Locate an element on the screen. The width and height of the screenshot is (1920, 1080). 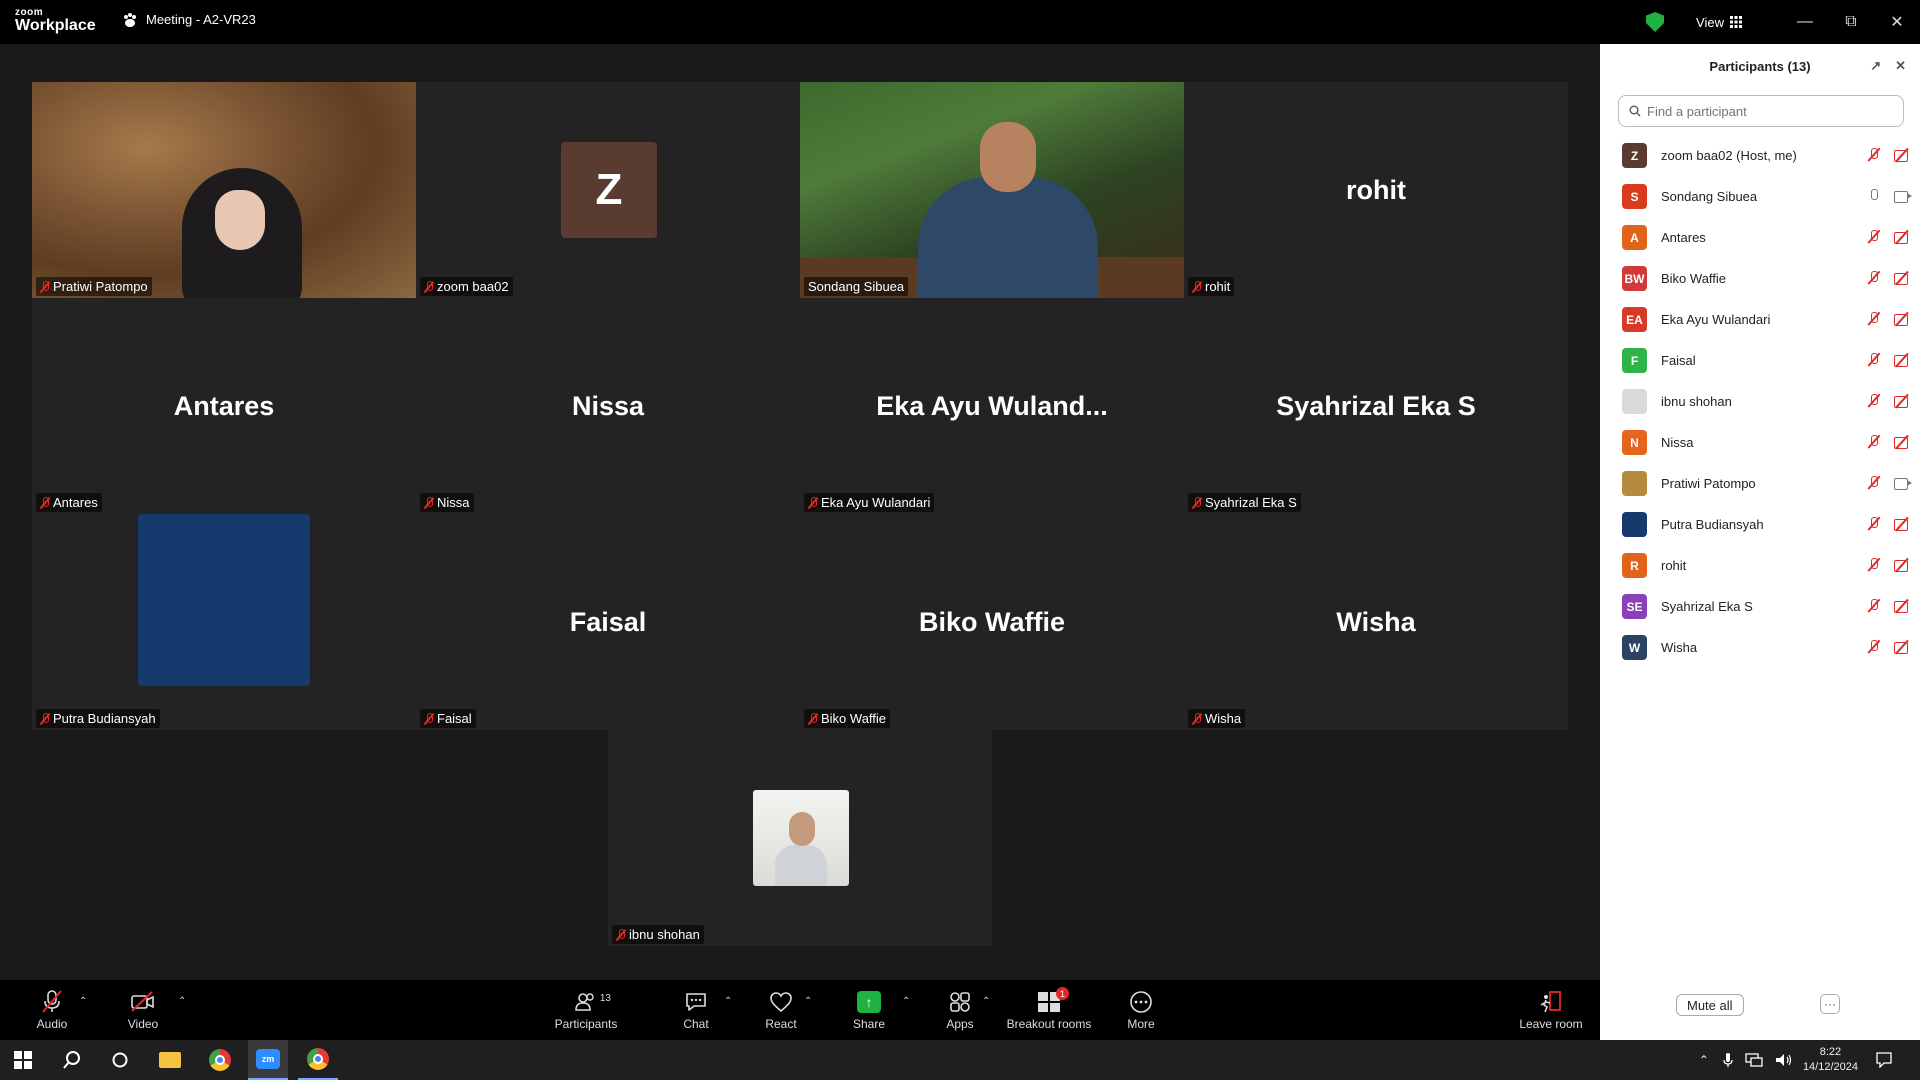
more-button: More is located at coordinates (1141, 1010).